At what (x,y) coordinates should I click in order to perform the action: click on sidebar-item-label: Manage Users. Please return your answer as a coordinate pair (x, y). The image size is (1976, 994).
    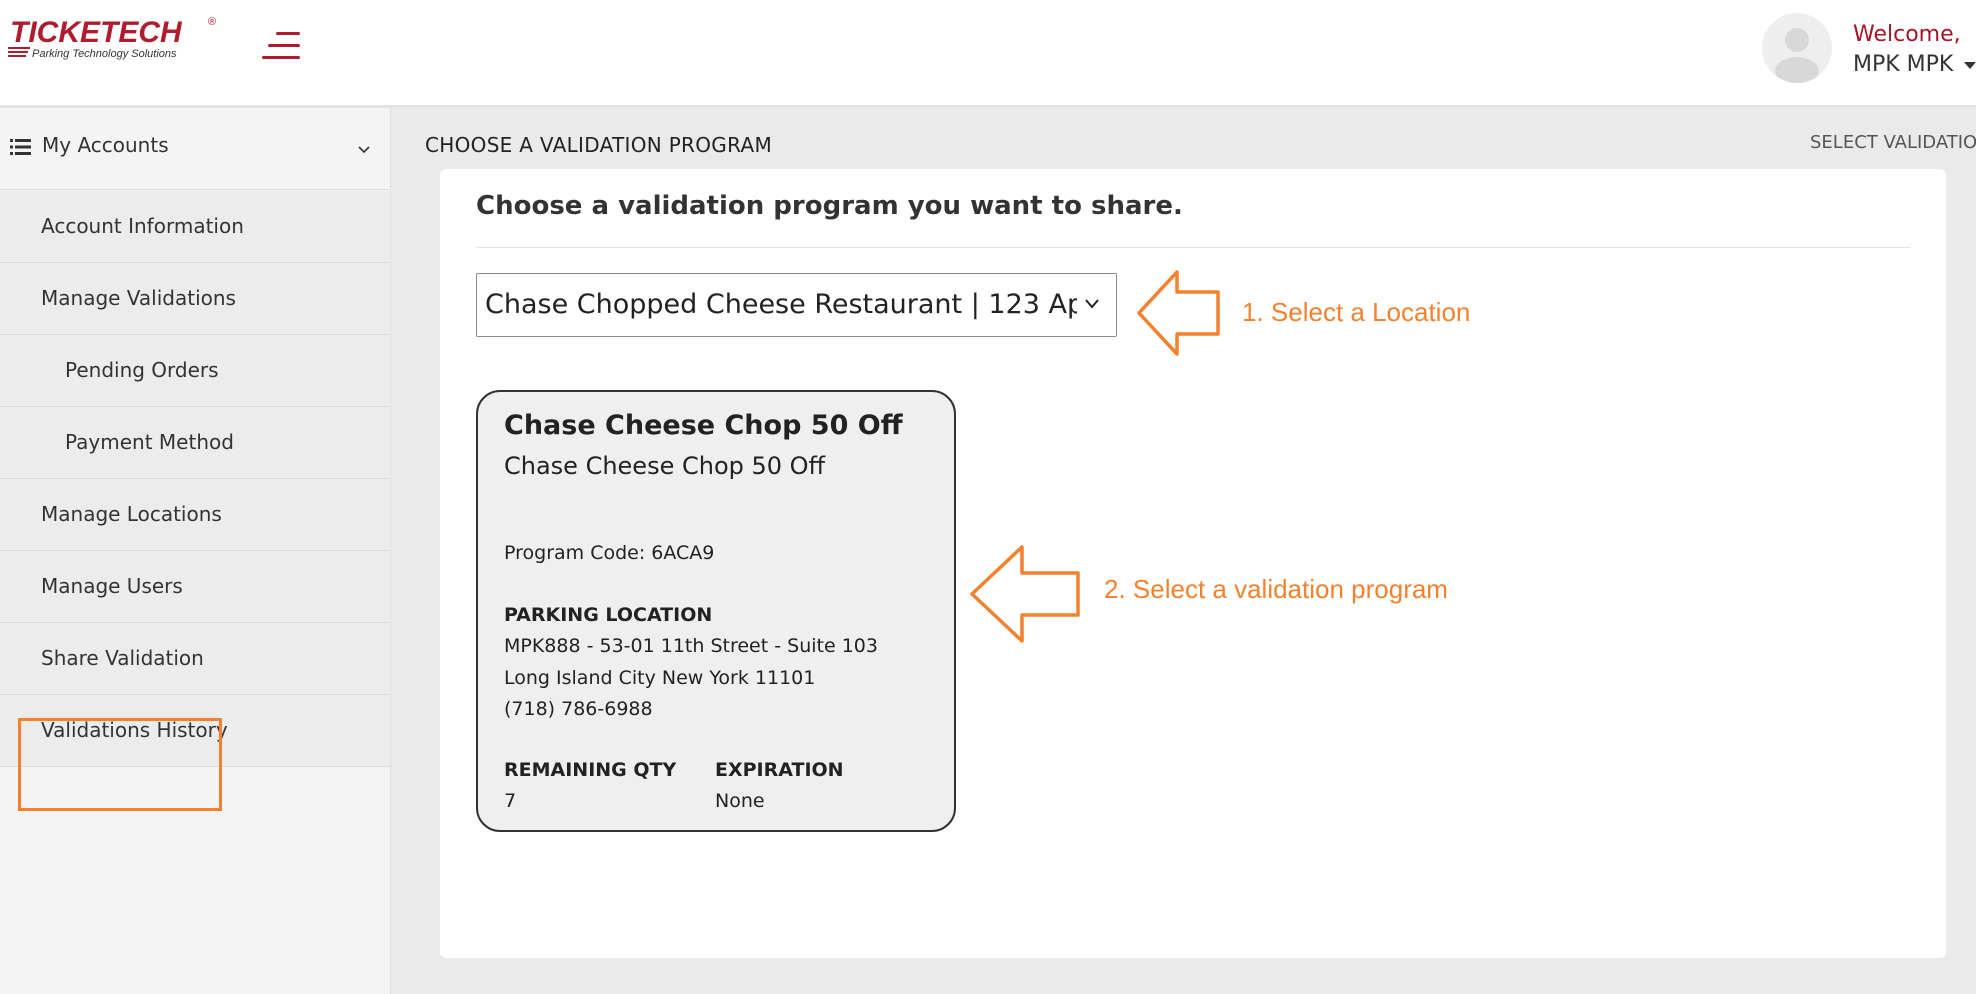
    Looking at the image, I should click on (112, 586).